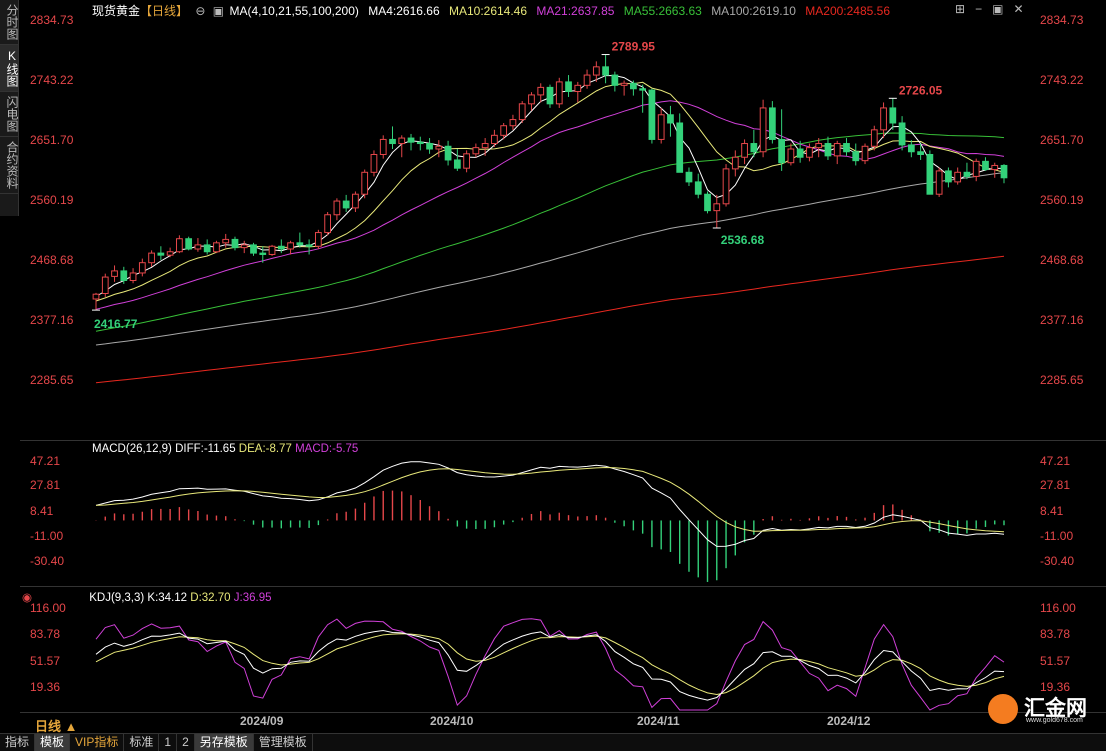  Describe the element at coordinates (52, 140) in the screenshot. I see `price-tick-left: 2651.70` at that location.